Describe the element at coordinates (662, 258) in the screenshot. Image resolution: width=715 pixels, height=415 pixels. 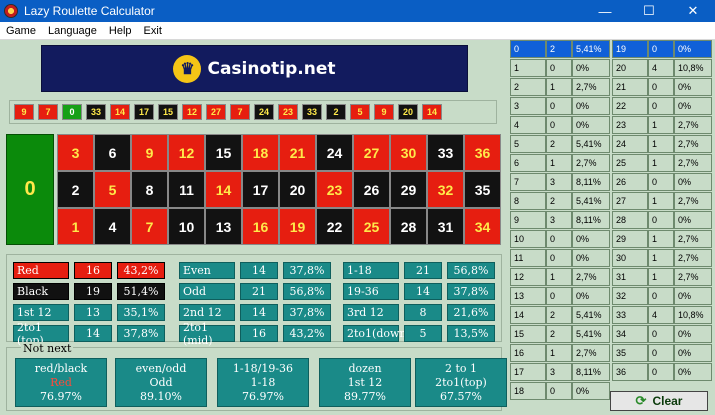
I see `frequency-row: 30 1 2,7%` at that location.